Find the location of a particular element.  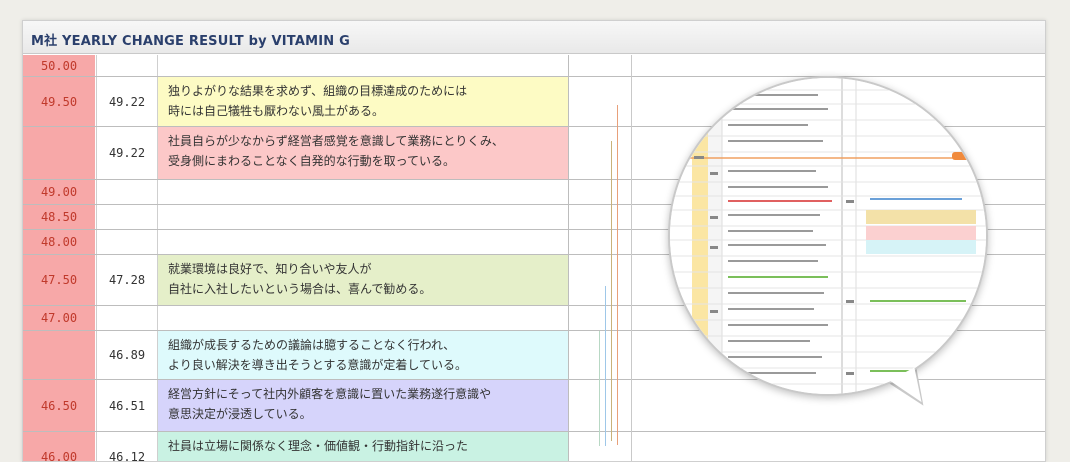

score-cell: 47.00 is located at coordinates (59, 318).